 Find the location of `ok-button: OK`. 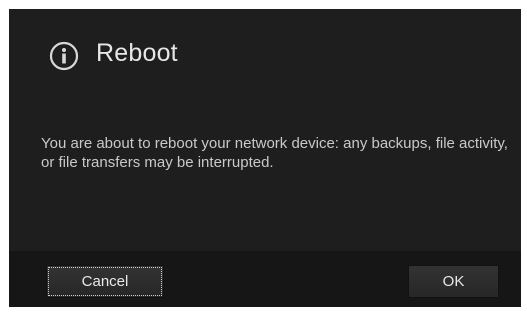

ok-button: OK is located at coordinates (453, 281).